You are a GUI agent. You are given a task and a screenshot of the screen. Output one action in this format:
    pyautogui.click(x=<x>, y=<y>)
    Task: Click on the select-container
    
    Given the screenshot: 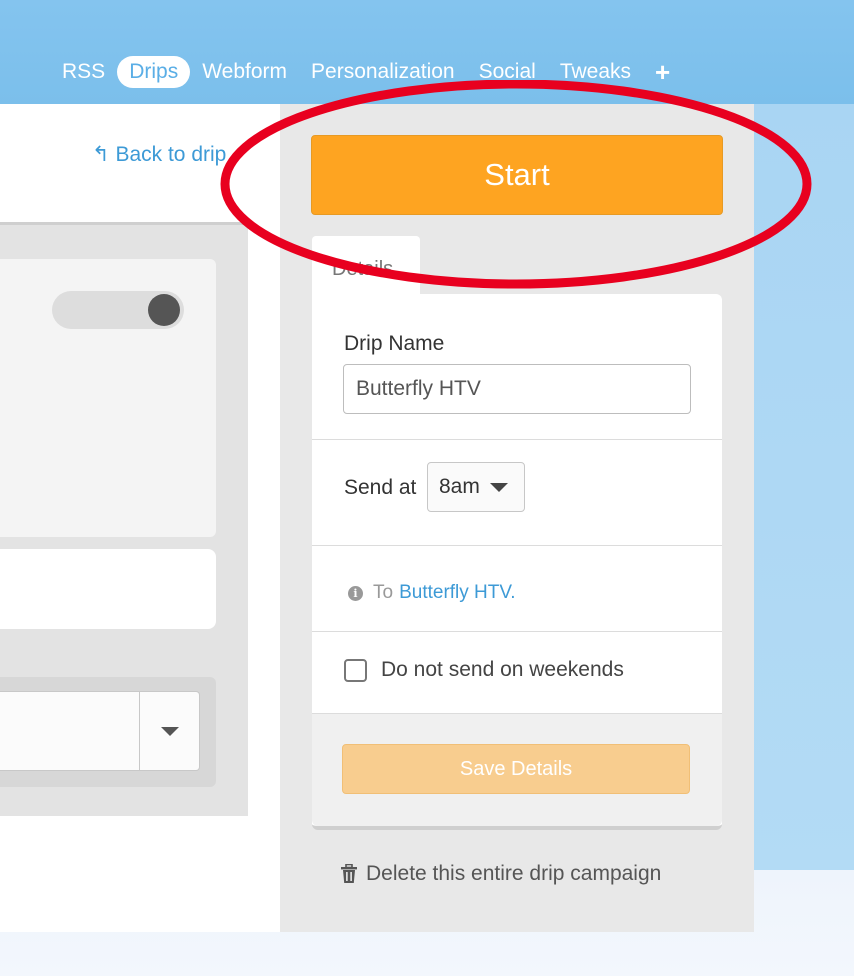 What is the action you would take?
    pyautogui.click(x=108, y=732)
    